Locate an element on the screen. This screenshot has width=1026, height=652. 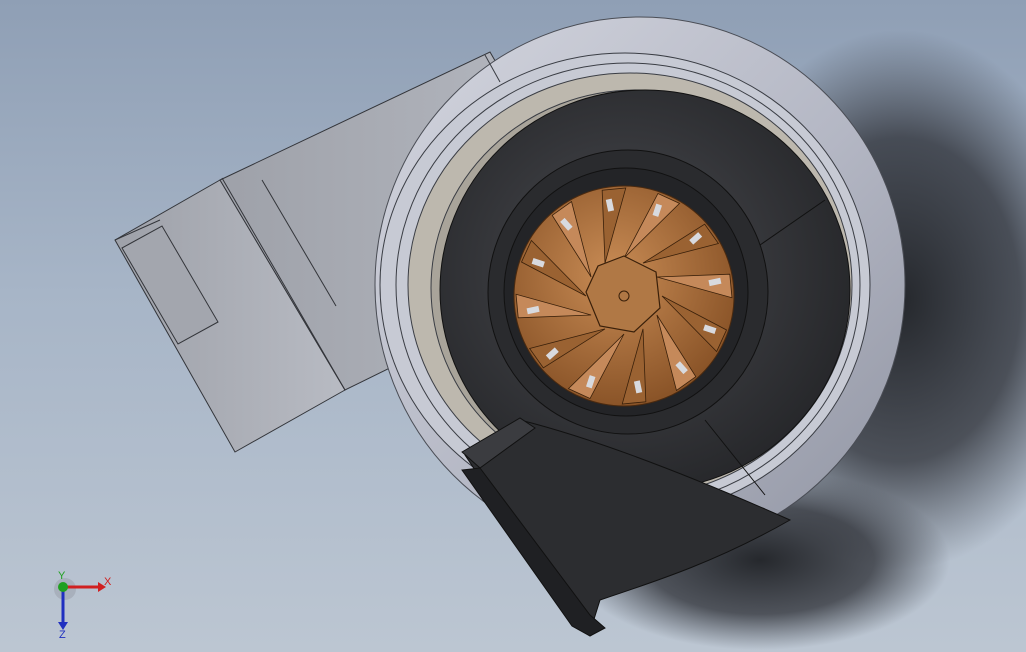
x-axis-label: X is located at coordinates (108, 582).